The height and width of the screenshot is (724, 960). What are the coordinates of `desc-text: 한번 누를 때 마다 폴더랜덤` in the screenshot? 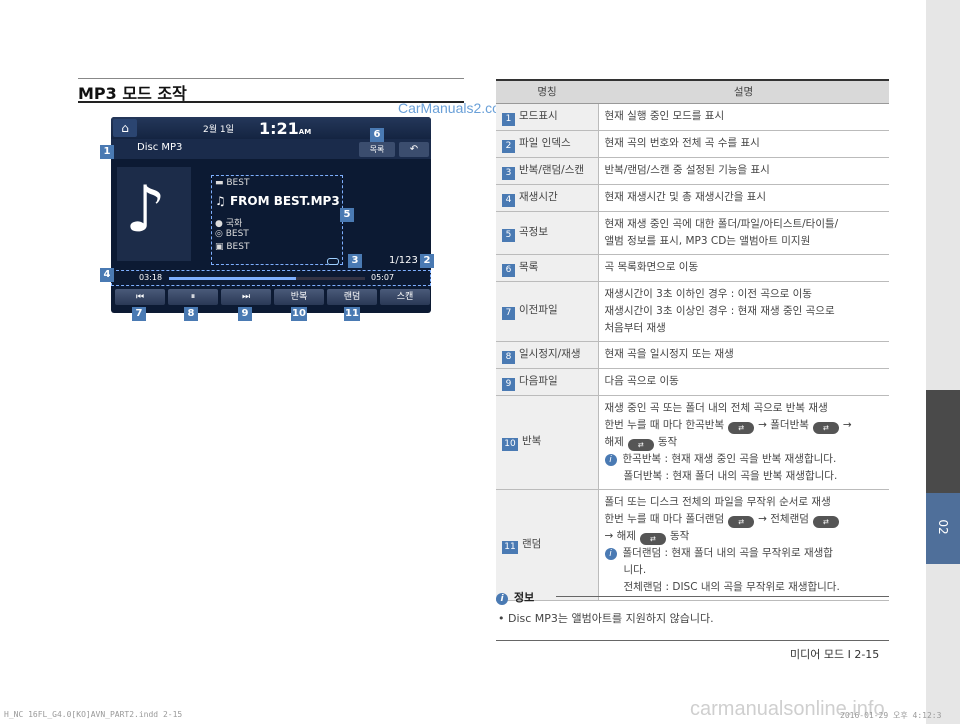 It's located at (664, 518).